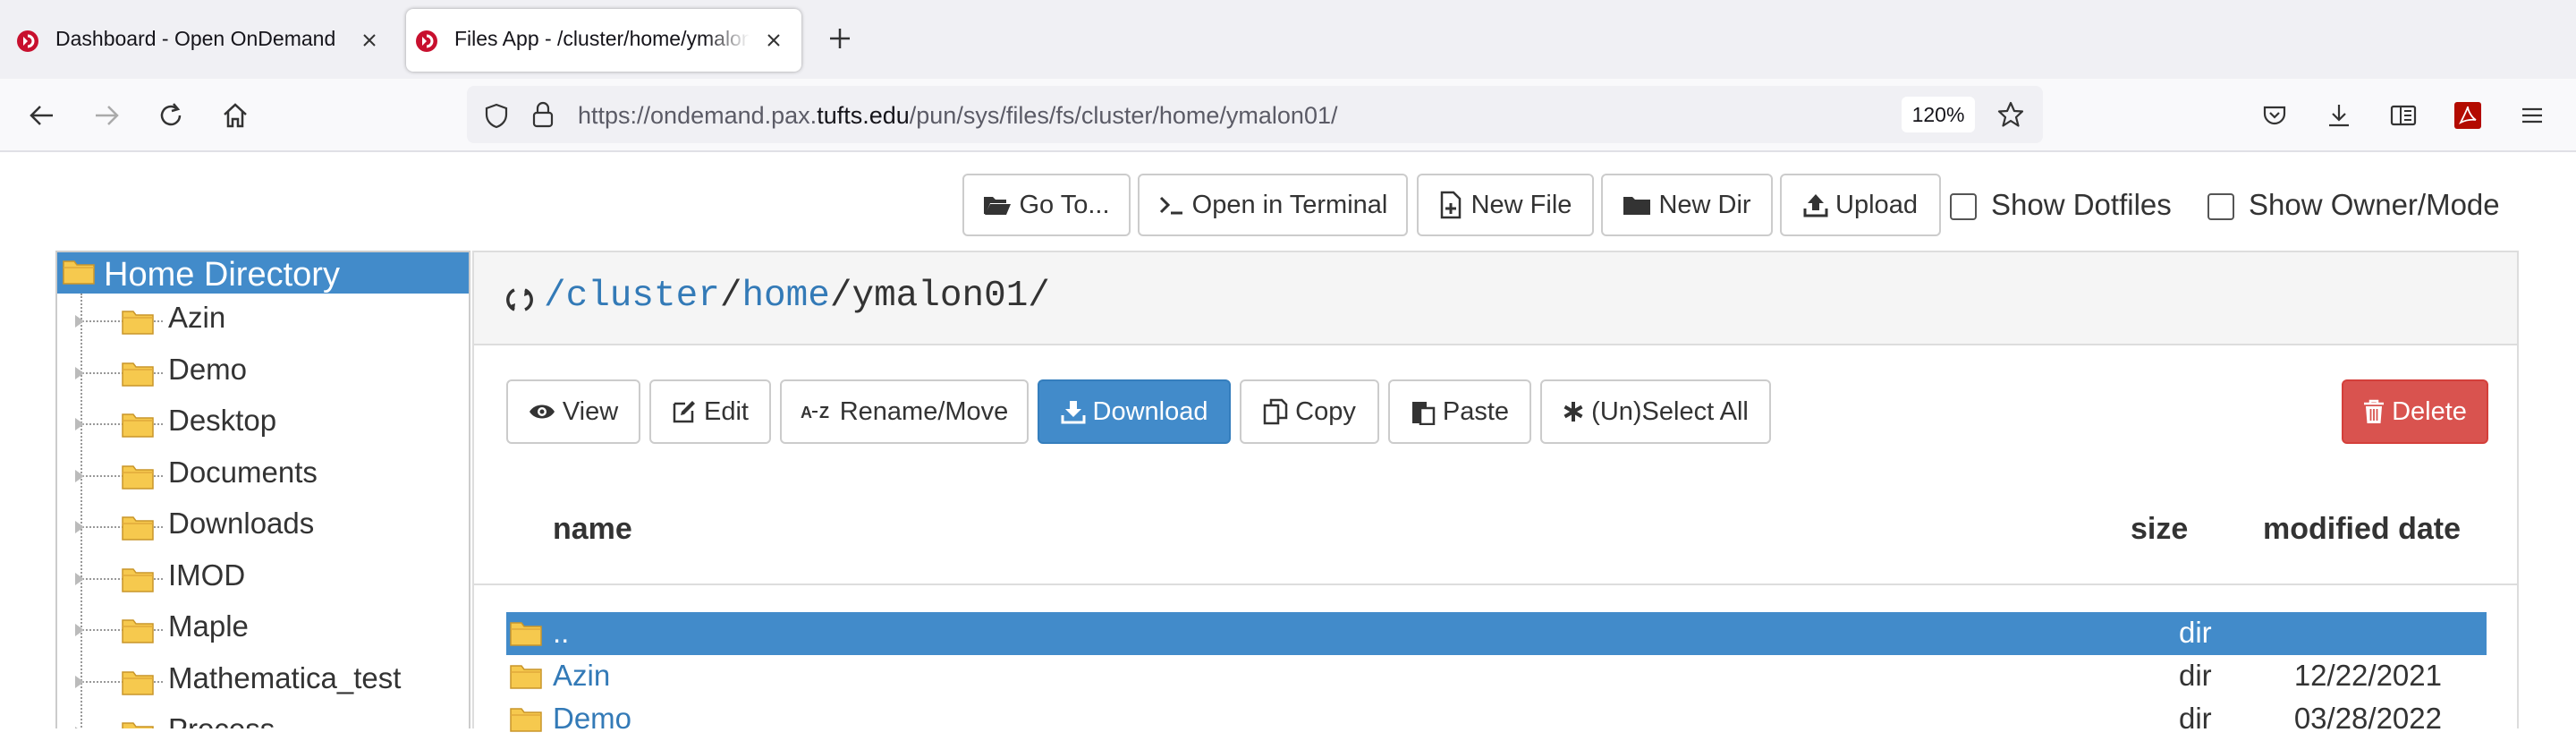  Describe the element at coordinates (2403, 116) in the screenshot. I see `reader-view-icon` at that location.